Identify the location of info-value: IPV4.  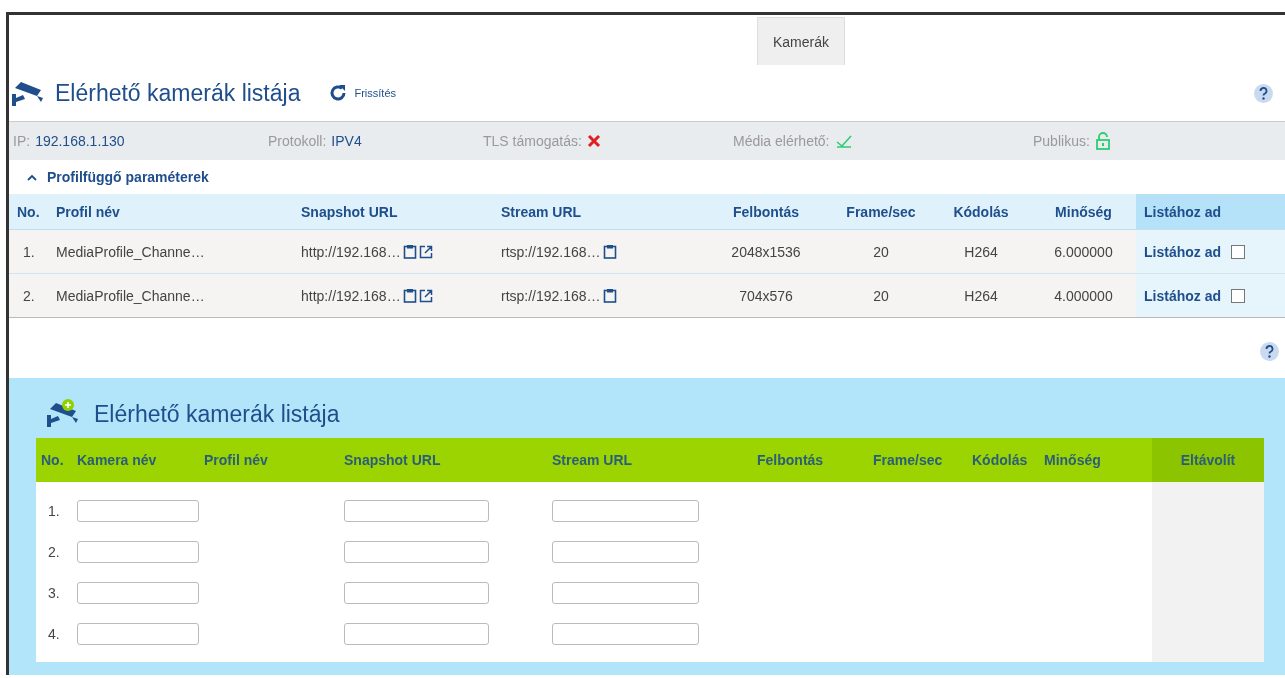
(346, 141).